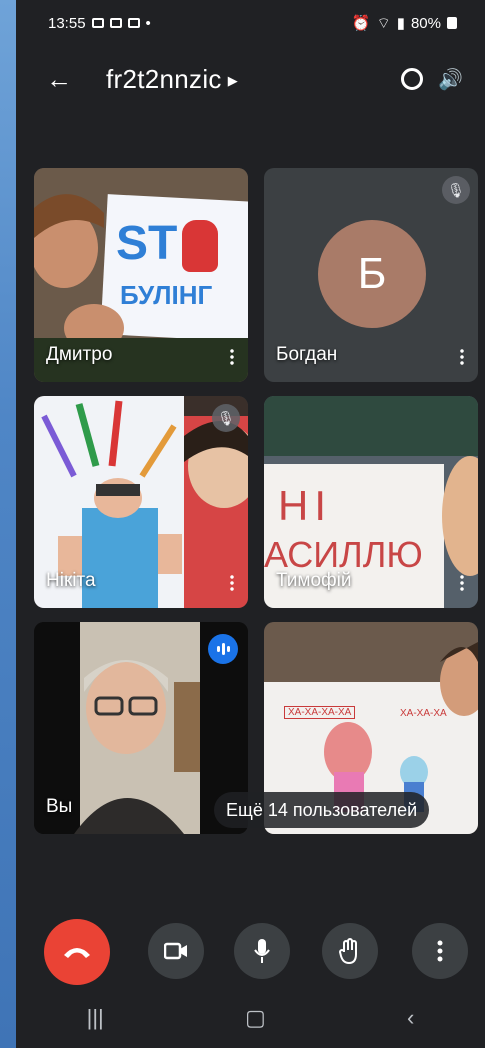 This screenshot has height=1048, width=485. I want to click on message-notification-icon, so click(115, 23).